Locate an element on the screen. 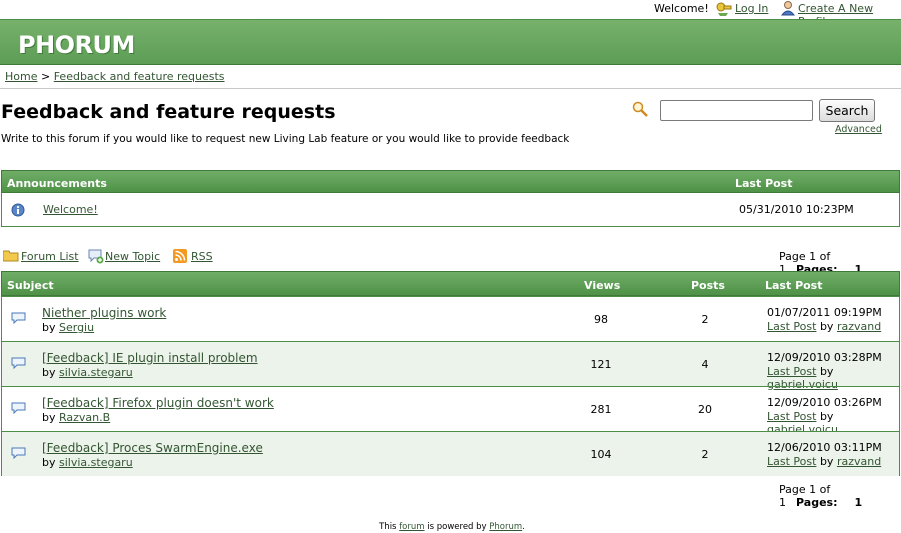  welcome-text: Welcome! is located at coordinates (681, 8).